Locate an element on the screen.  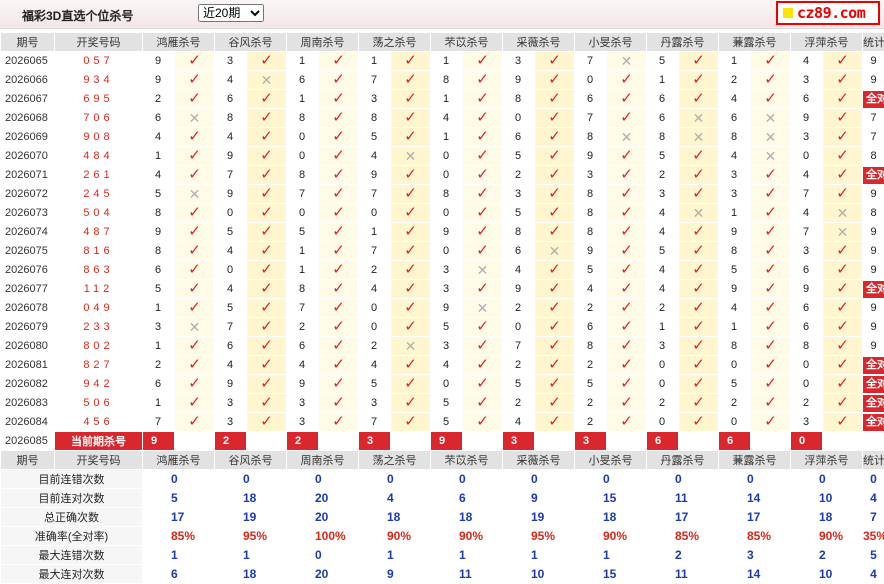
kill-number-cell: 1 is located at coordinates (447, 61).